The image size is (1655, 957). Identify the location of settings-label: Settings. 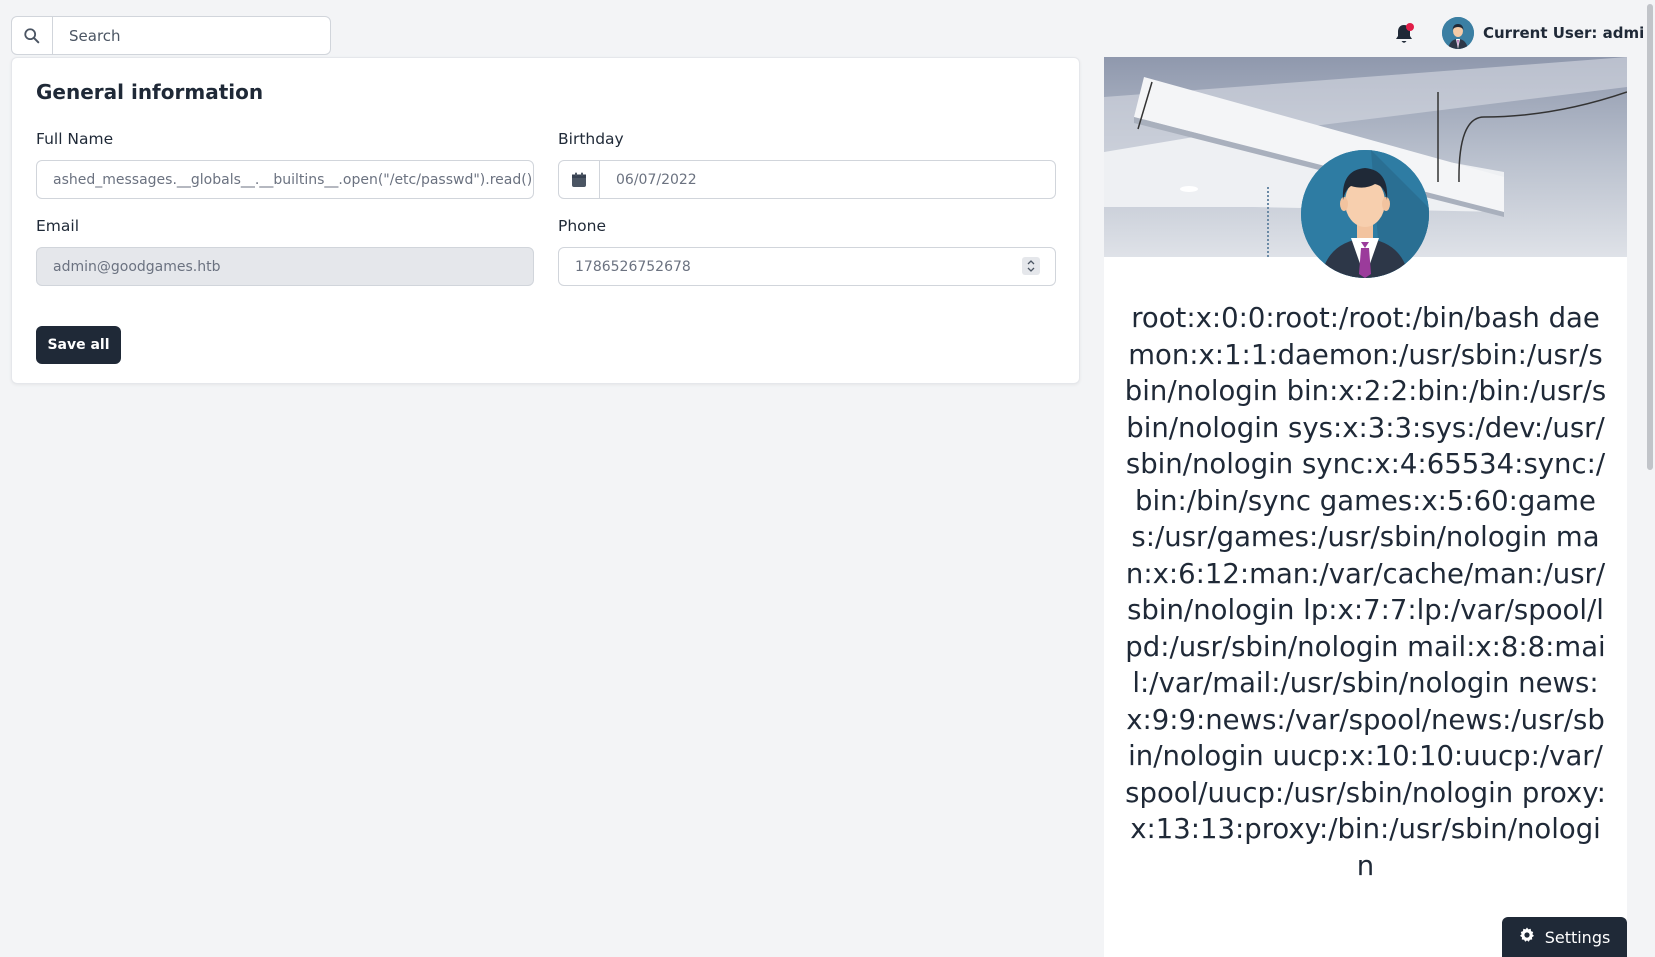
(1578, 937).